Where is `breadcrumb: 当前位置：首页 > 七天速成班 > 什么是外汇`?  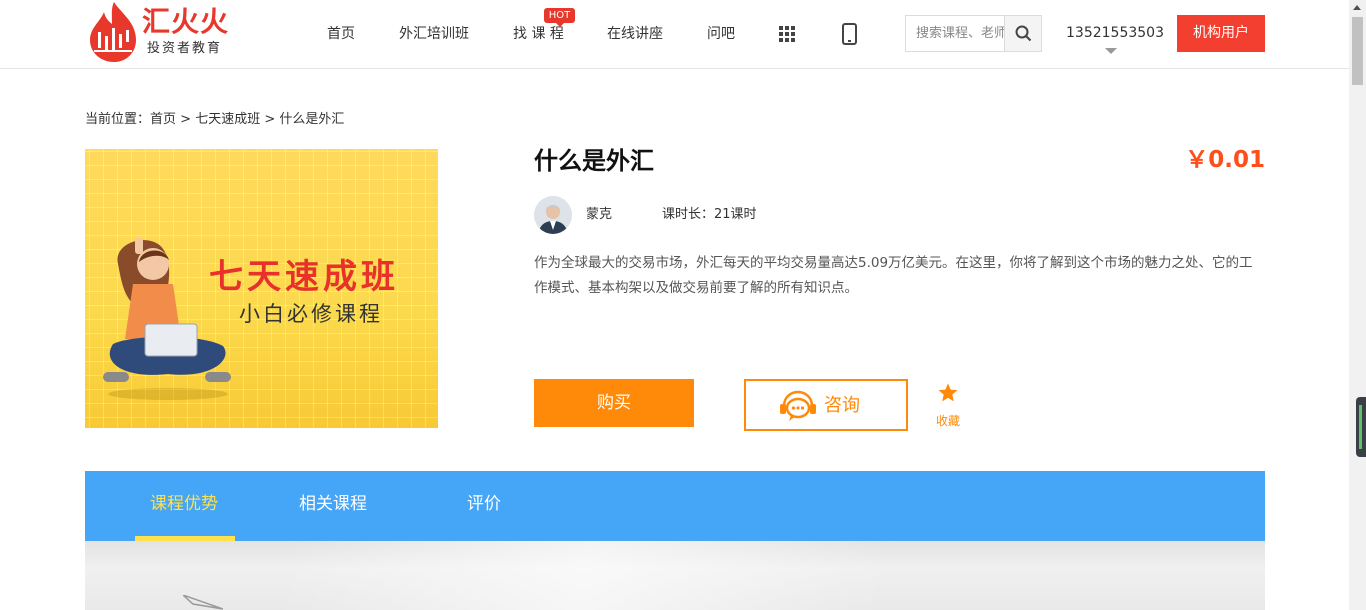 breadcrumb: 当前位置：首页 > 七天速成班 > 什么是外汇 is located at coordinates (214, 120).